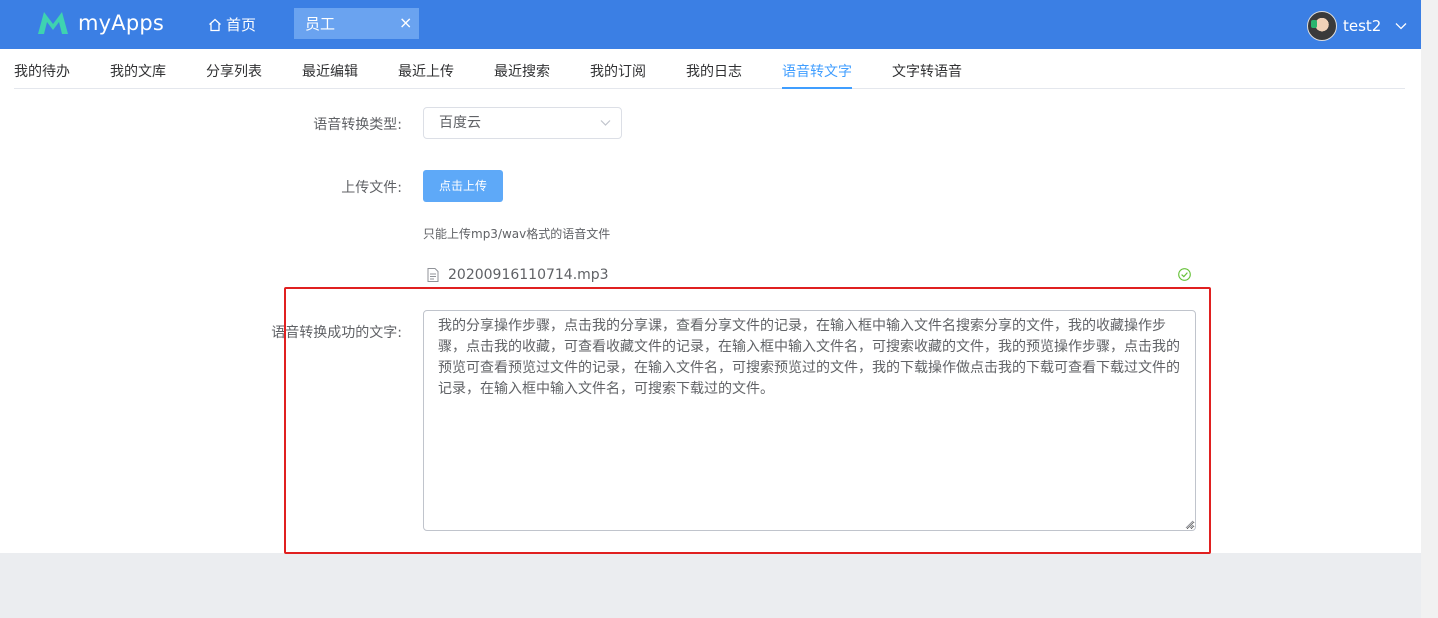 This screenshot has width=1438, height=618. What do you see at coordinates (215, 24) in the screenshot?
I see `home-icon` at bounding box center [215, 24].